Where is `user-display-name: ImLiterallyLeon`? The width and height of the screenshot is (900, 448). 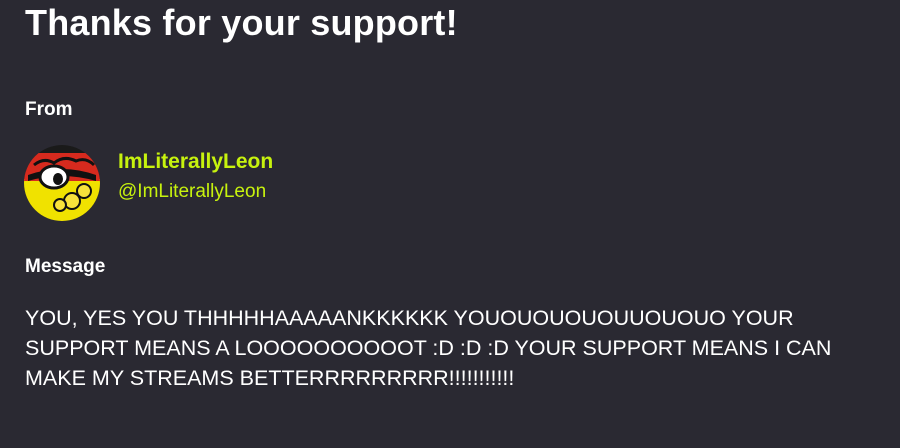 user-display-name: ImLiterallyLeon is located at coordinates (195, 162).